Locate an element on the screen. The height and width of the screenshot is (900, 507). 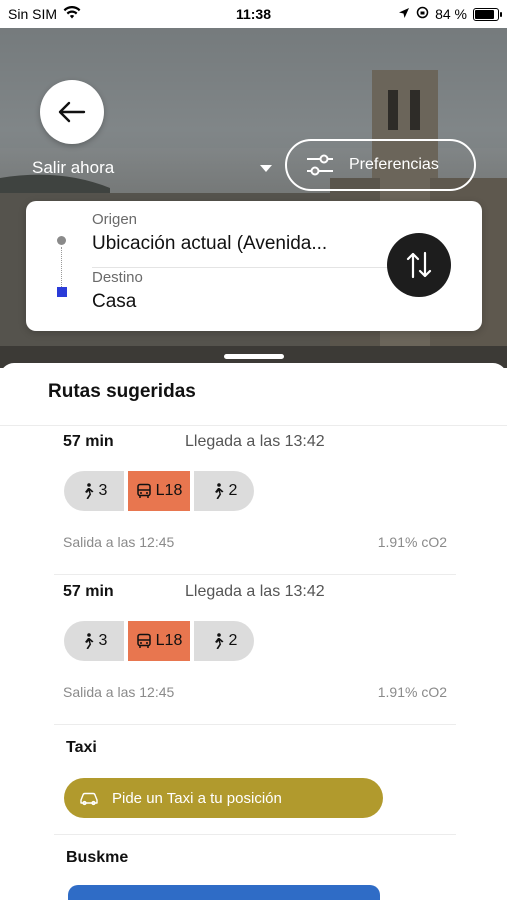
taxi-section: Taxi Pide un Taxi a tu posición is located at coordinates (255, 780).